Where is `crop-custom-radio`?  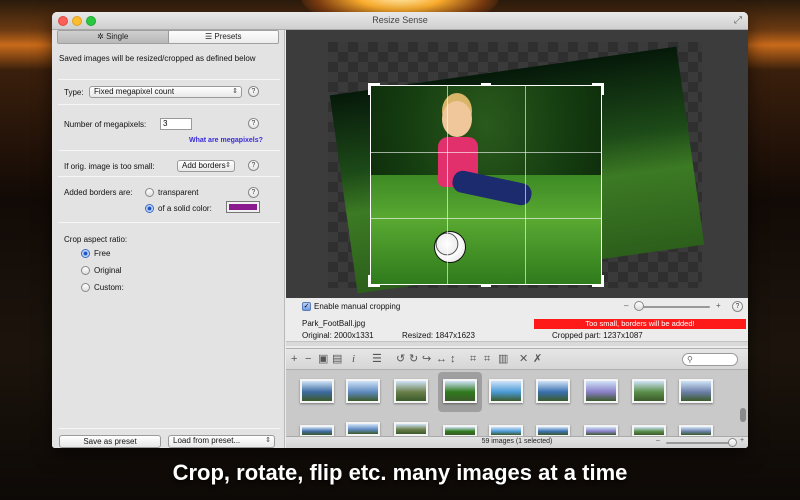 crop-custom-radio is located at coordinates (85, 287).